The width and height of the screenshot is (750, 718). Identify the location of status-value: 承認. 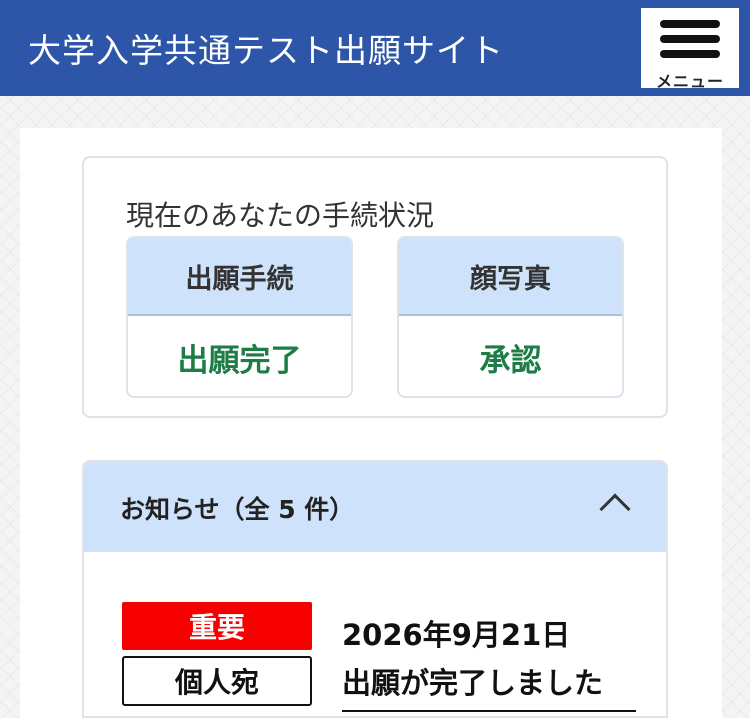
(510, 360).